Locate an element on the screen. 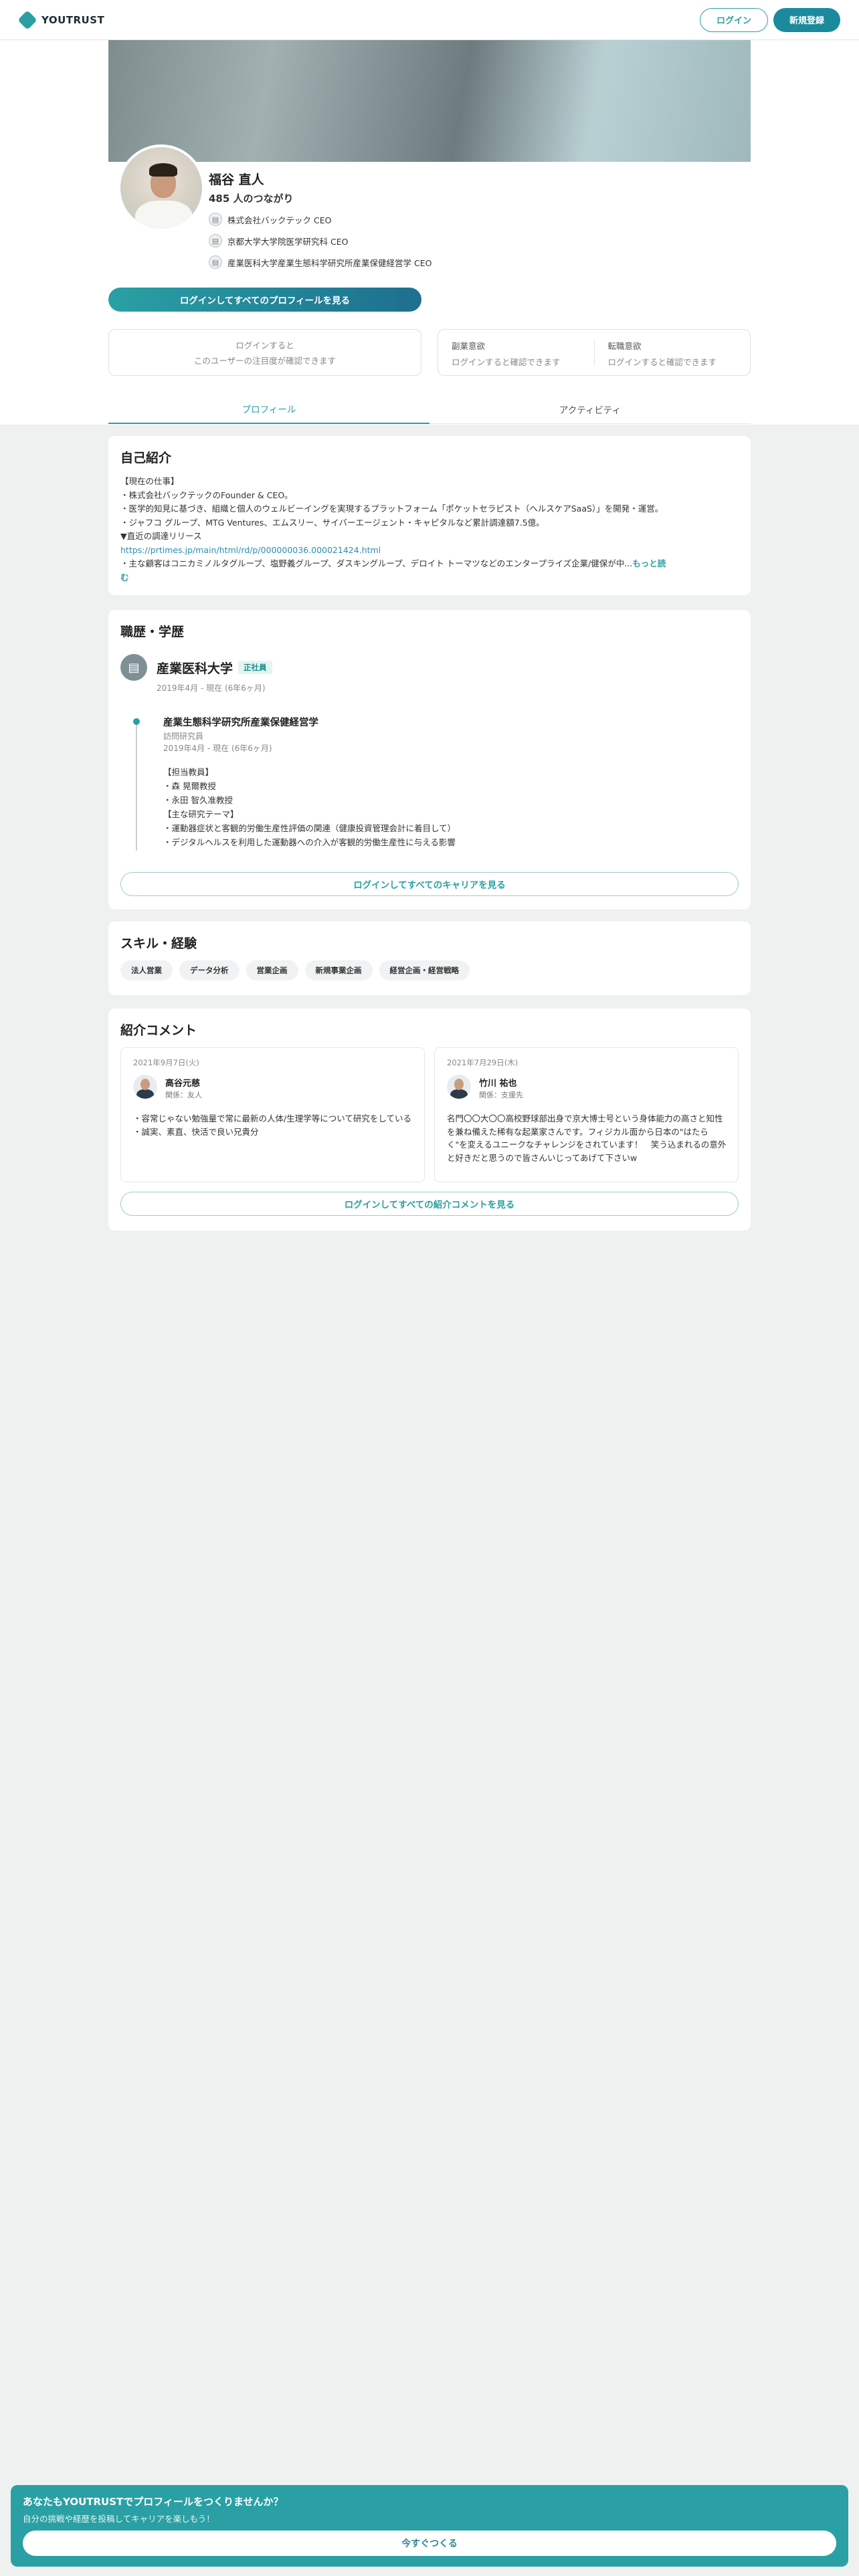 The width and height of the screenshot is (859, 2576). signup-button: 新規登録 is located at coordinates (806, 19).